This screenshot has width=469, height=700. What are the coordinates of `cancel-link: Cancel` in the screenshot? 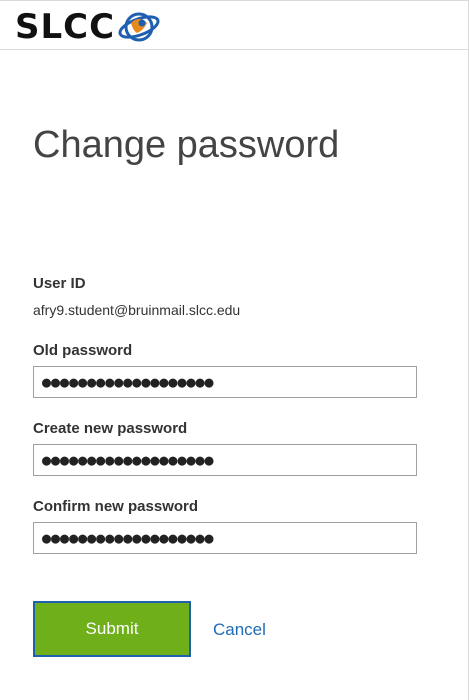 It's located at (239, 630).